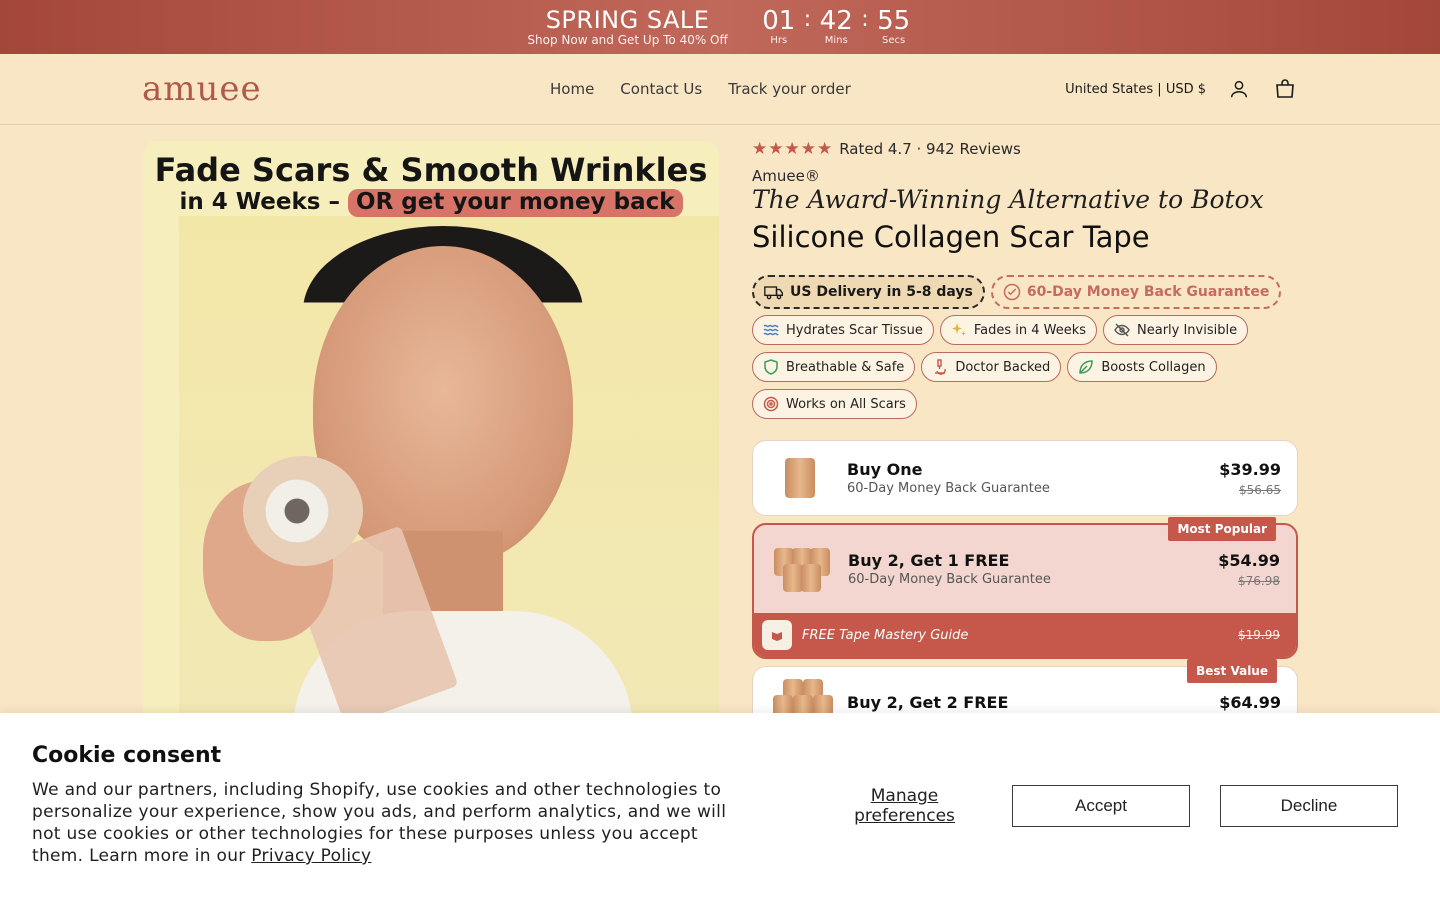  I want to click on nav-home: Home, so click(572, 89).